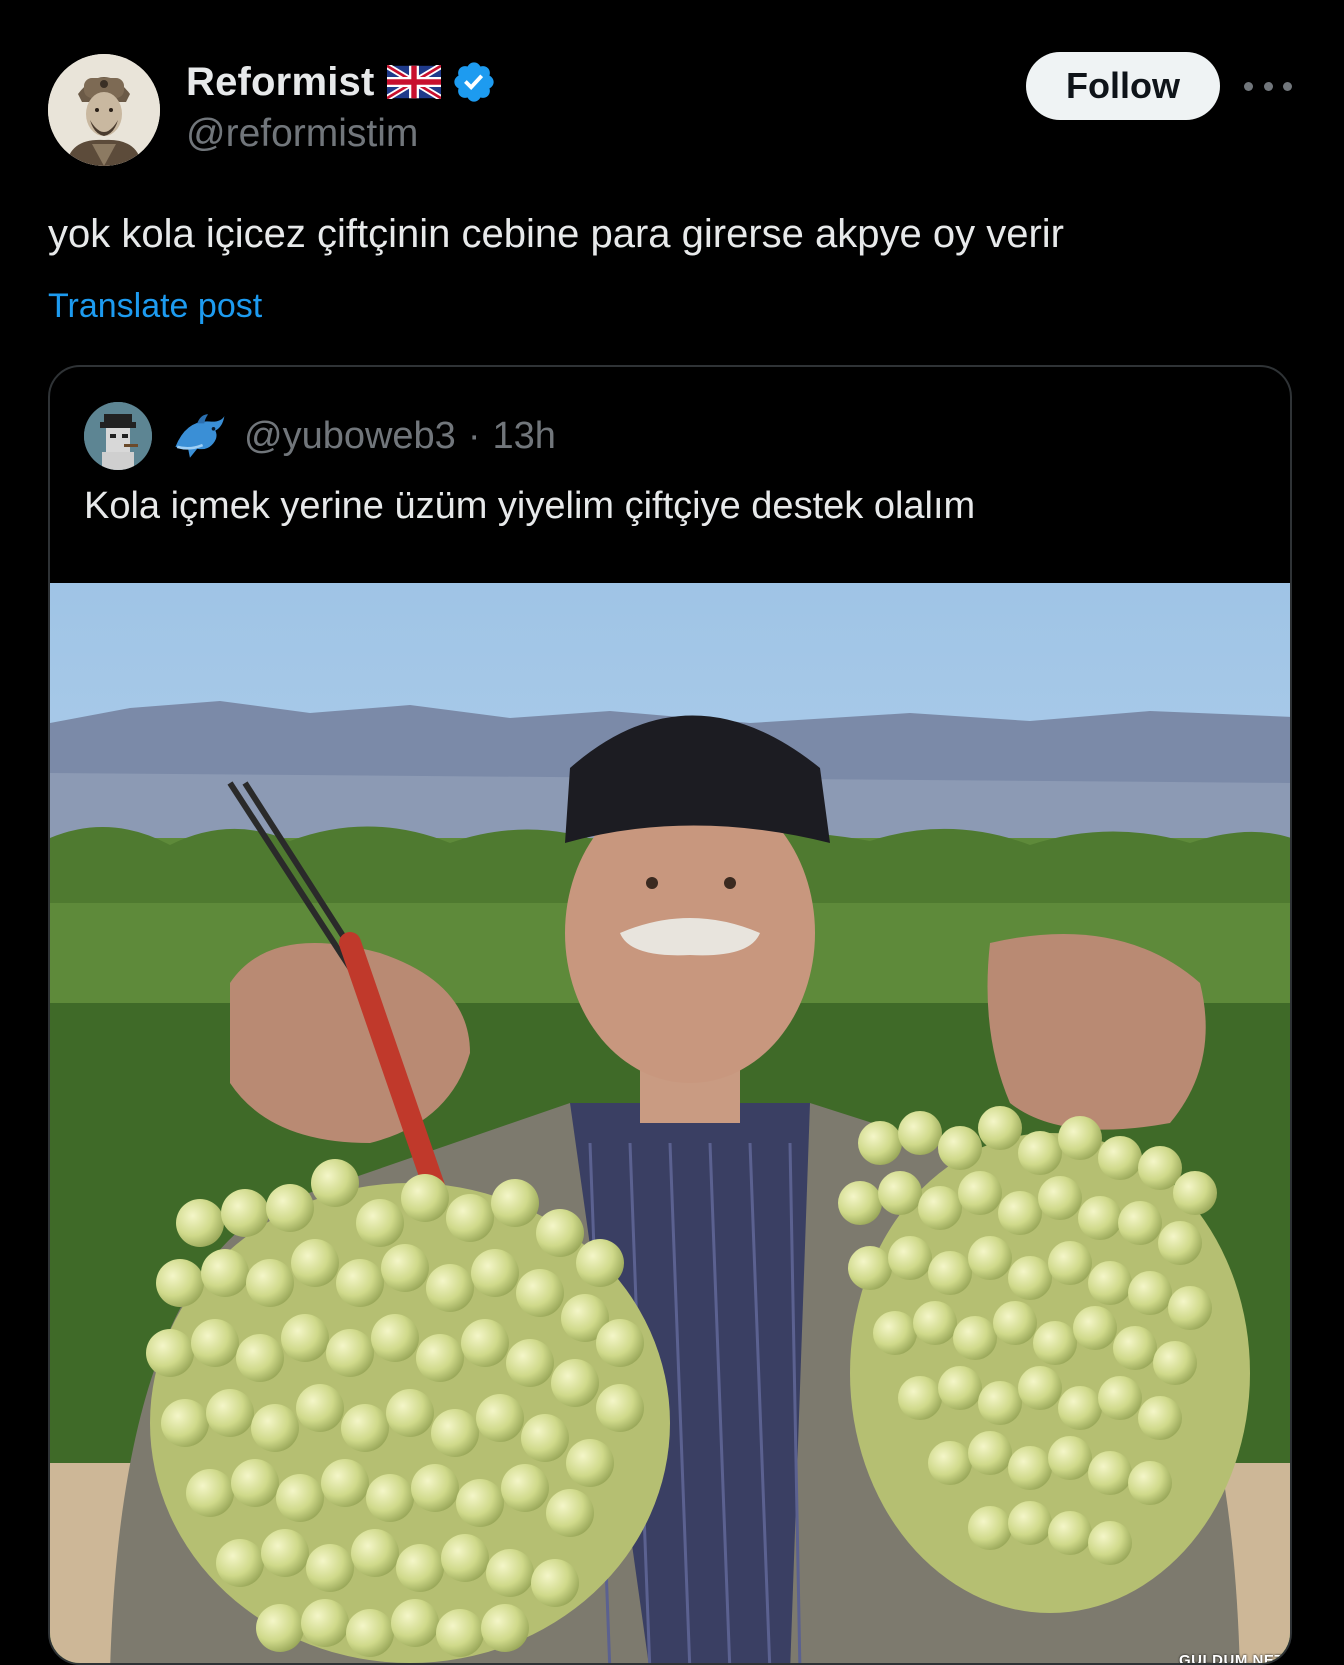 The width and height of the screenshot is (1344, 1665). What do you see at coordinates (413, 82) in the screenshot?
I see `uk-flag-icon` at bounding box center [413, 82].